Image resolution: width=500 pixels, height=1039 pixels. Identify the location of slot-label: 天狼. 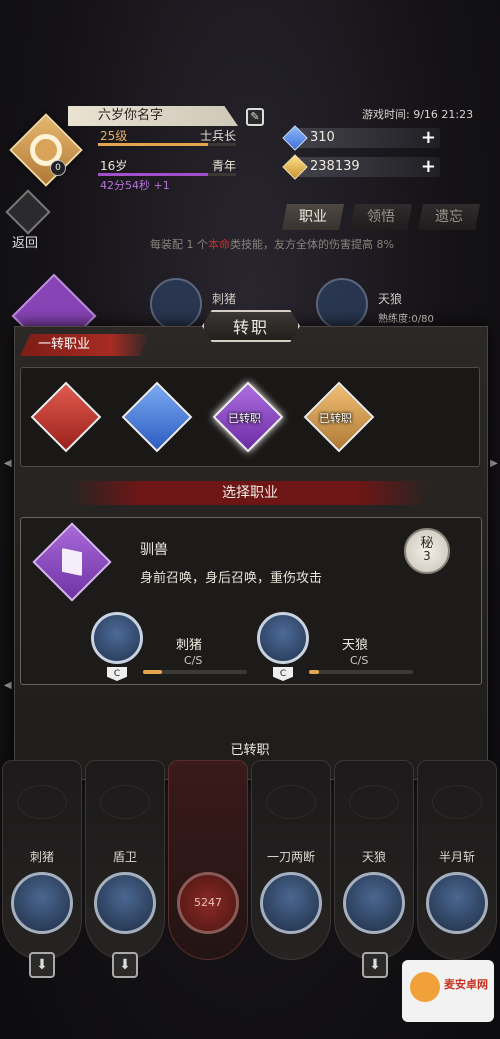
(373, 857).